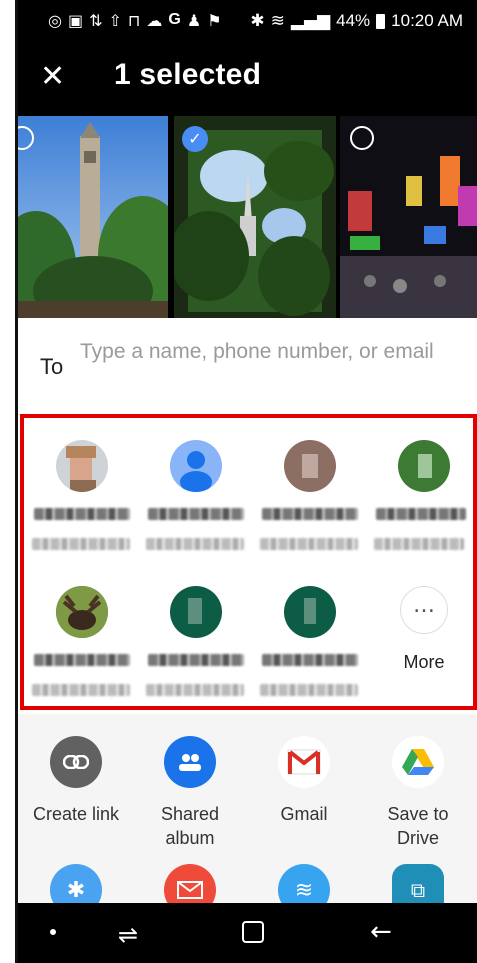 The image size is (477, 963). Describe the element at coordinates (154, 20) in the screenshot. I see `cloud-icon: ☁` at that location.